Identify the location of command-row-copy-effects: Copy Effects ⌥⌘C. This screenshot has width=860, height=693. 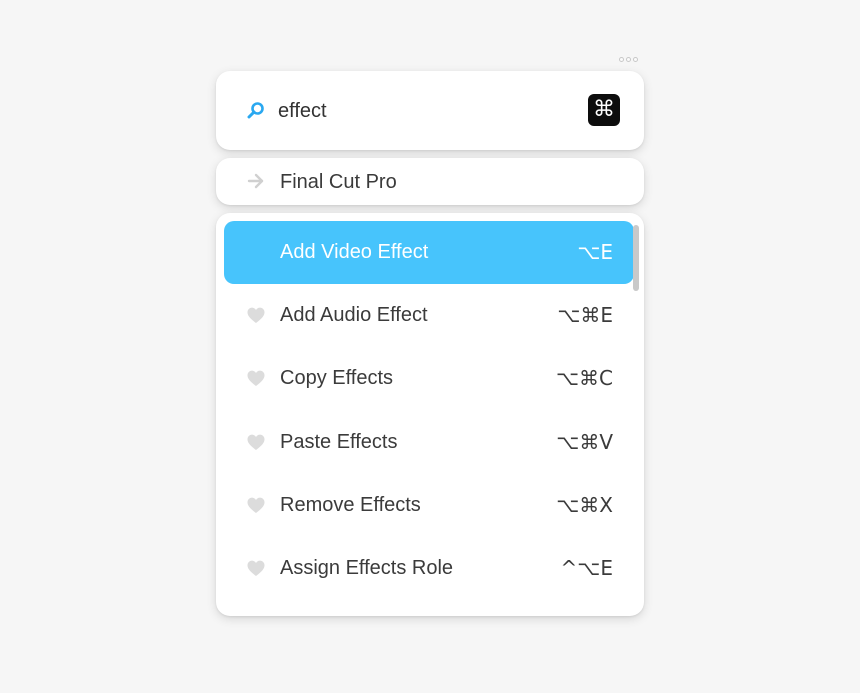
(429, 378).